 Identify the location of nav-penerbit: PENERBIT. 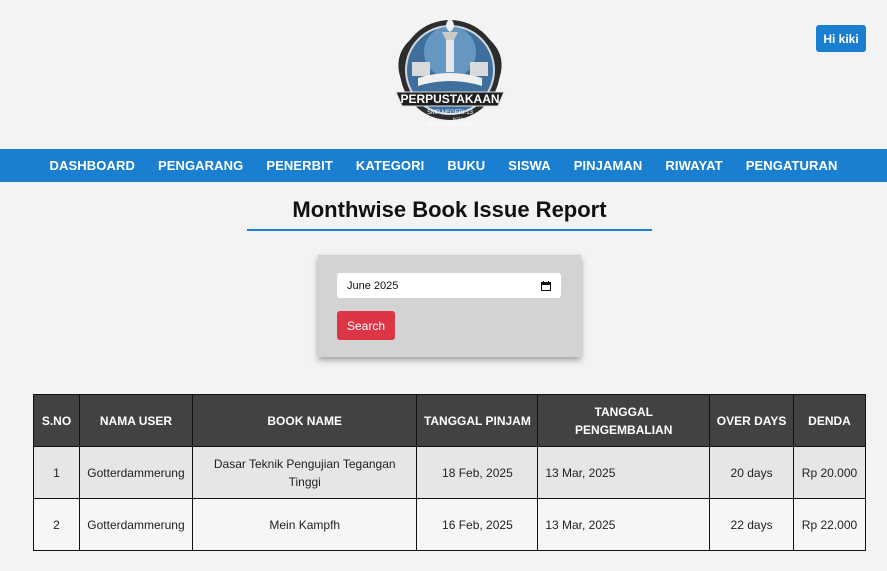
(300, 165).